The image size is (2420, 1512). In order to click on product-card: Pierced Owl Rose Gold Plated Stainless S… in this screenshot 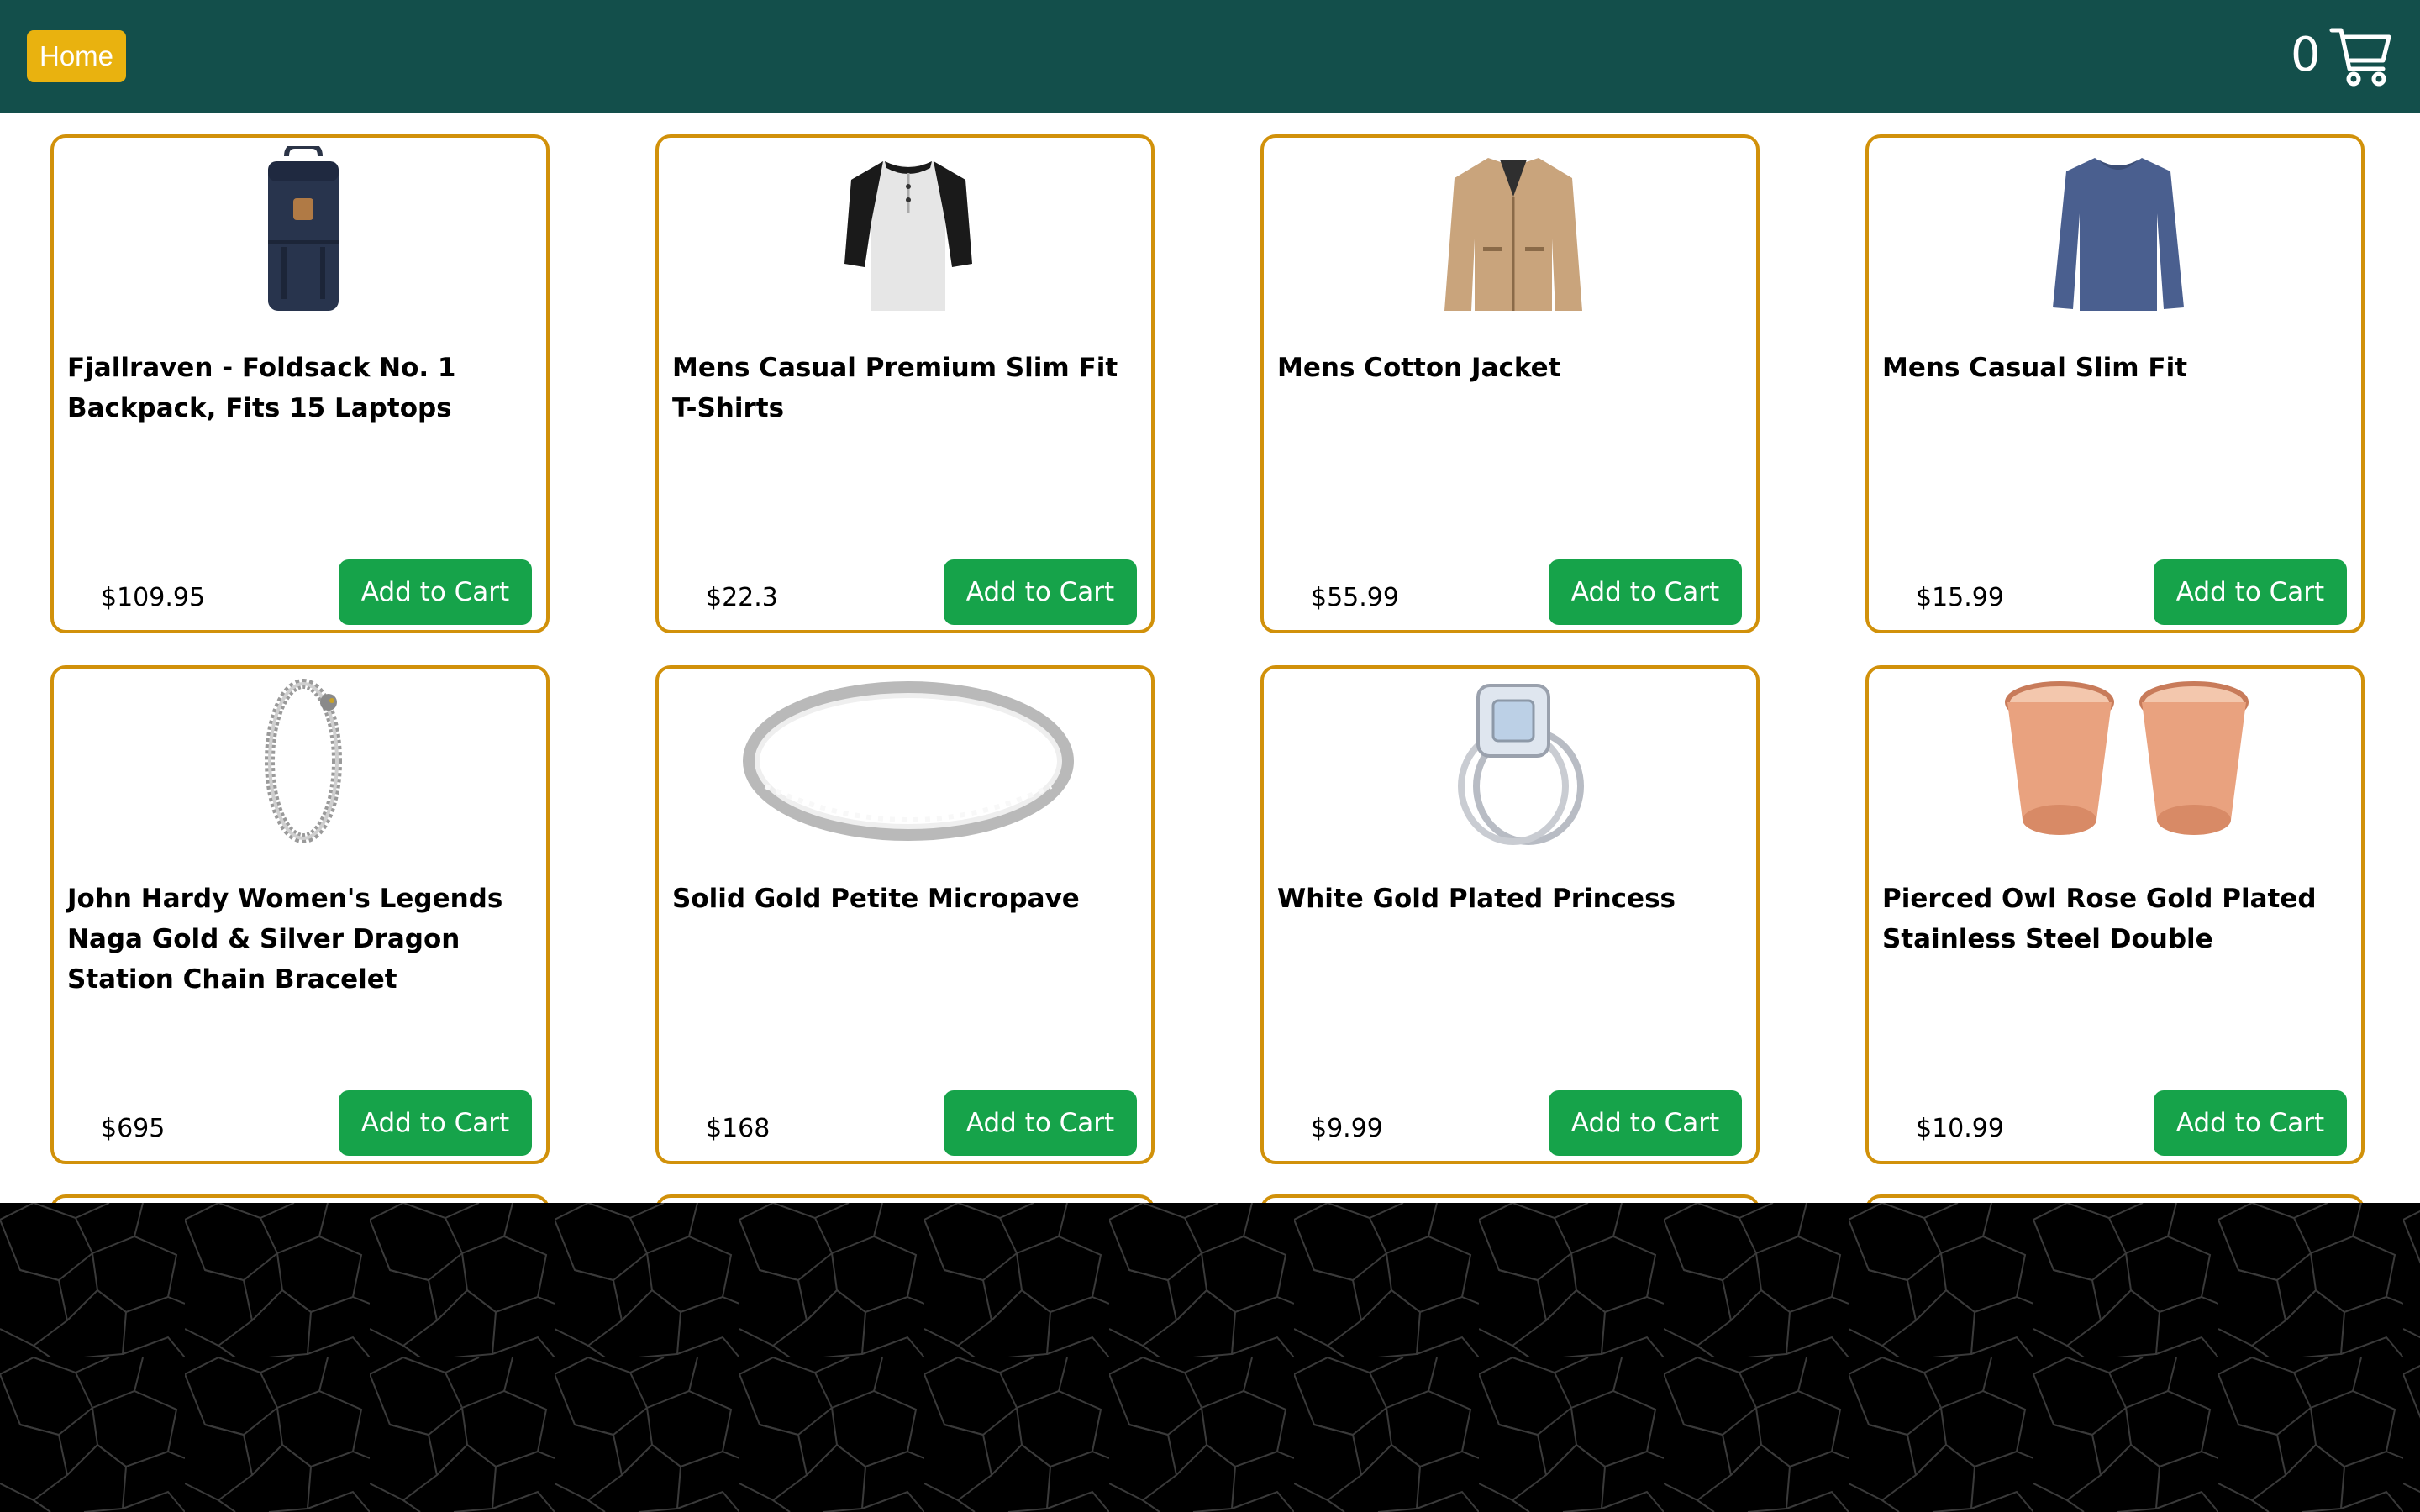, I will do `click(2115, 914)`.